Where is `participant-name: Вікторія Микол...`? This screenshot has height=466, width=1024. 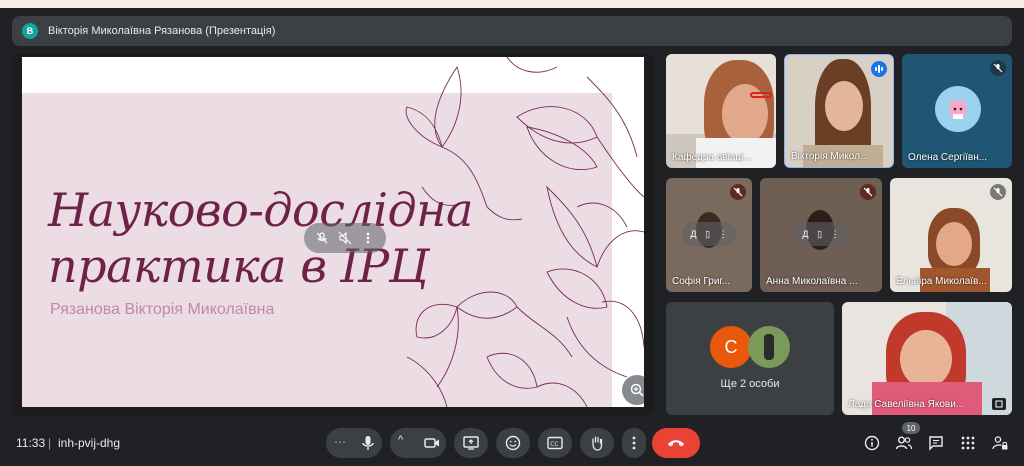 participant-name: Вікторія Микол... is located at coordinates (830, 156).